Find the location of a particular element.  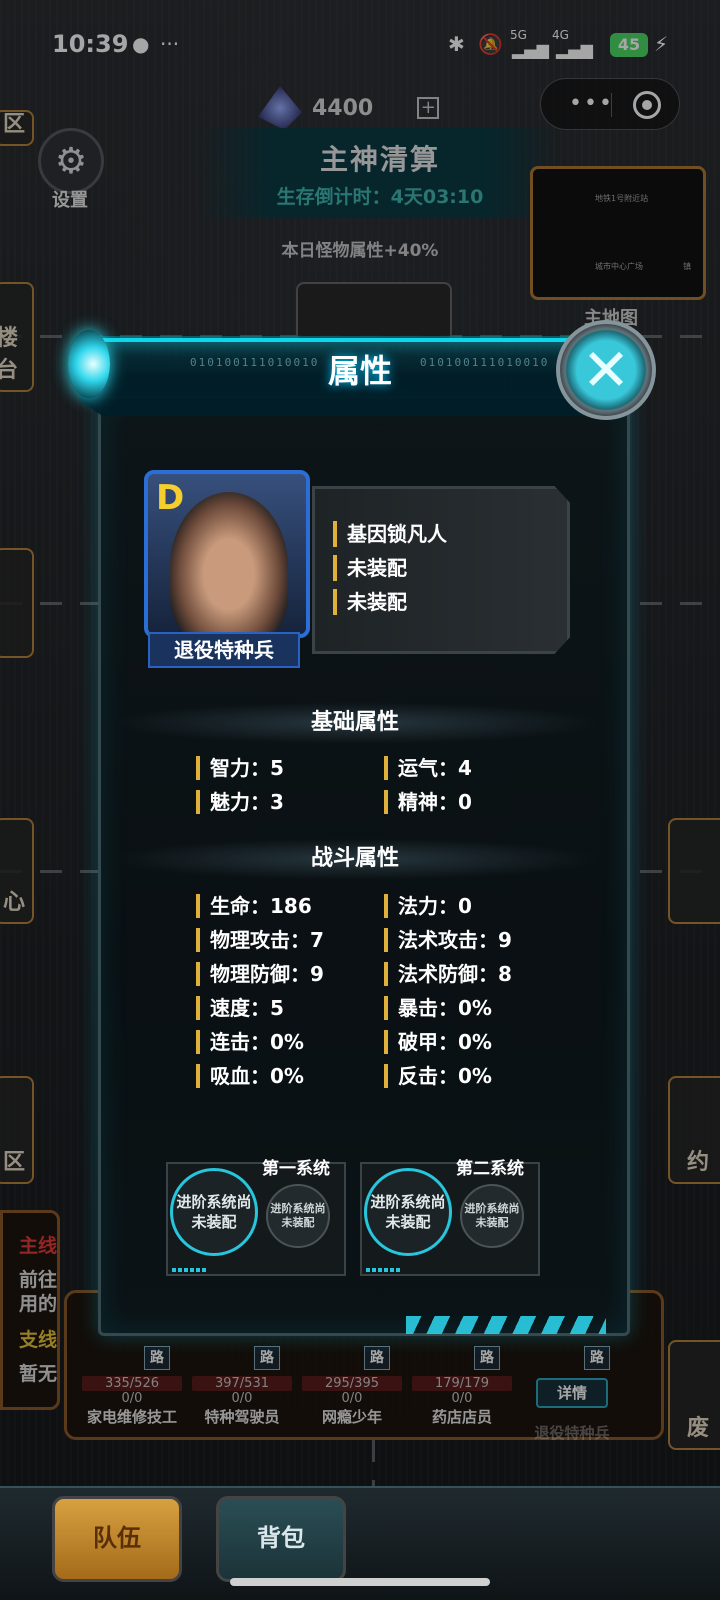

system-title: 第一系统 is located at coordinates (296, 1169).